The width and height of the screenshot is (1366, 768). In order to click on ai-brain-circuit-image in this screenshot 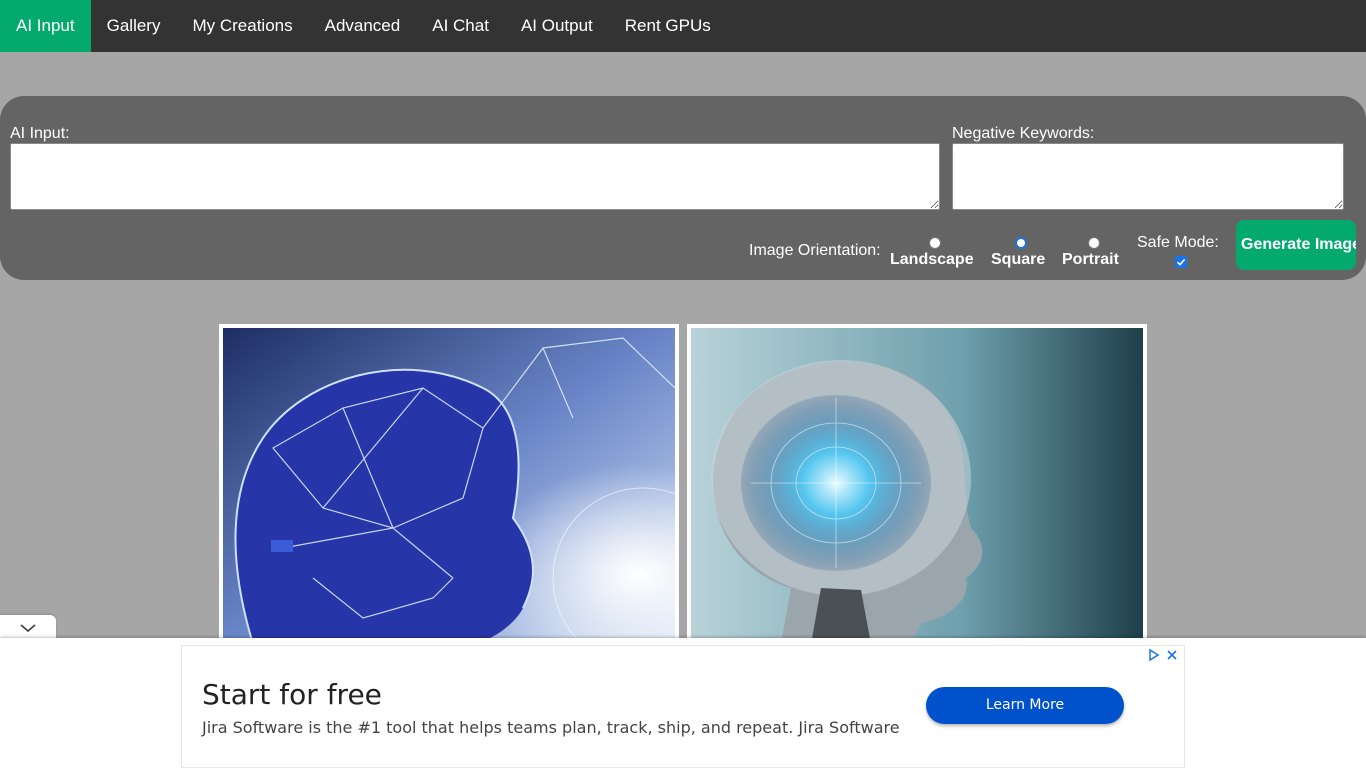, I will do `click(917, 486)`.